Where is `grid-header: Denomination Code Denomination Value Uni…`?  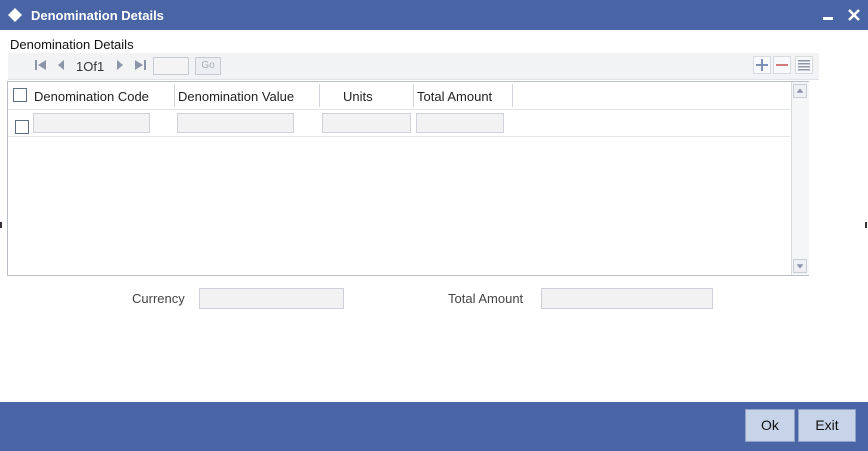 grid-header: Denomination Code Denomination Value Uni… is located at coordinates (399, 96).